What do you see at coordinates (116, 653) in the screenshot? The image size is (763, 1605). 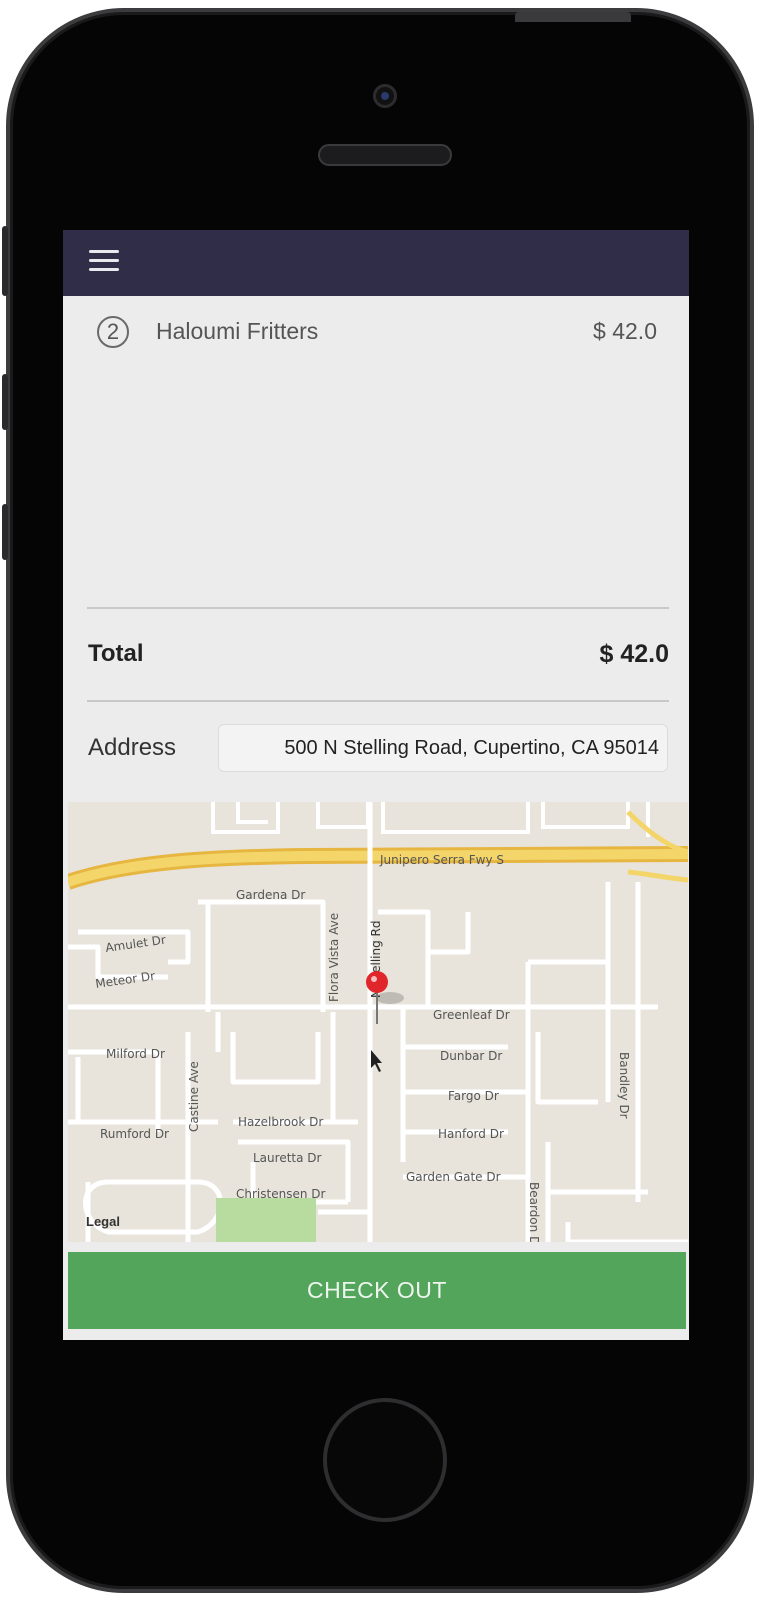 I see `total-label: Total` at bounding box center [116, 653].